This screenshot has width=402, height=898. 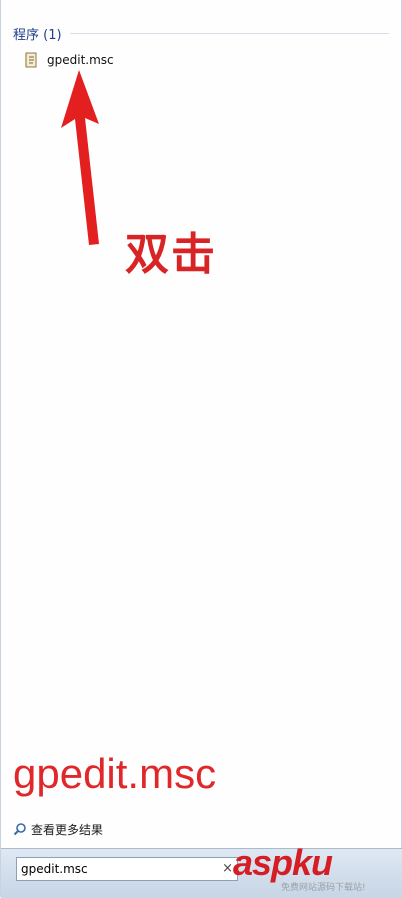 What do you see at coordinates (171, 254) in the screenshot?
I see `double-click-annotation: 双击` at bounding box center [171, 254].